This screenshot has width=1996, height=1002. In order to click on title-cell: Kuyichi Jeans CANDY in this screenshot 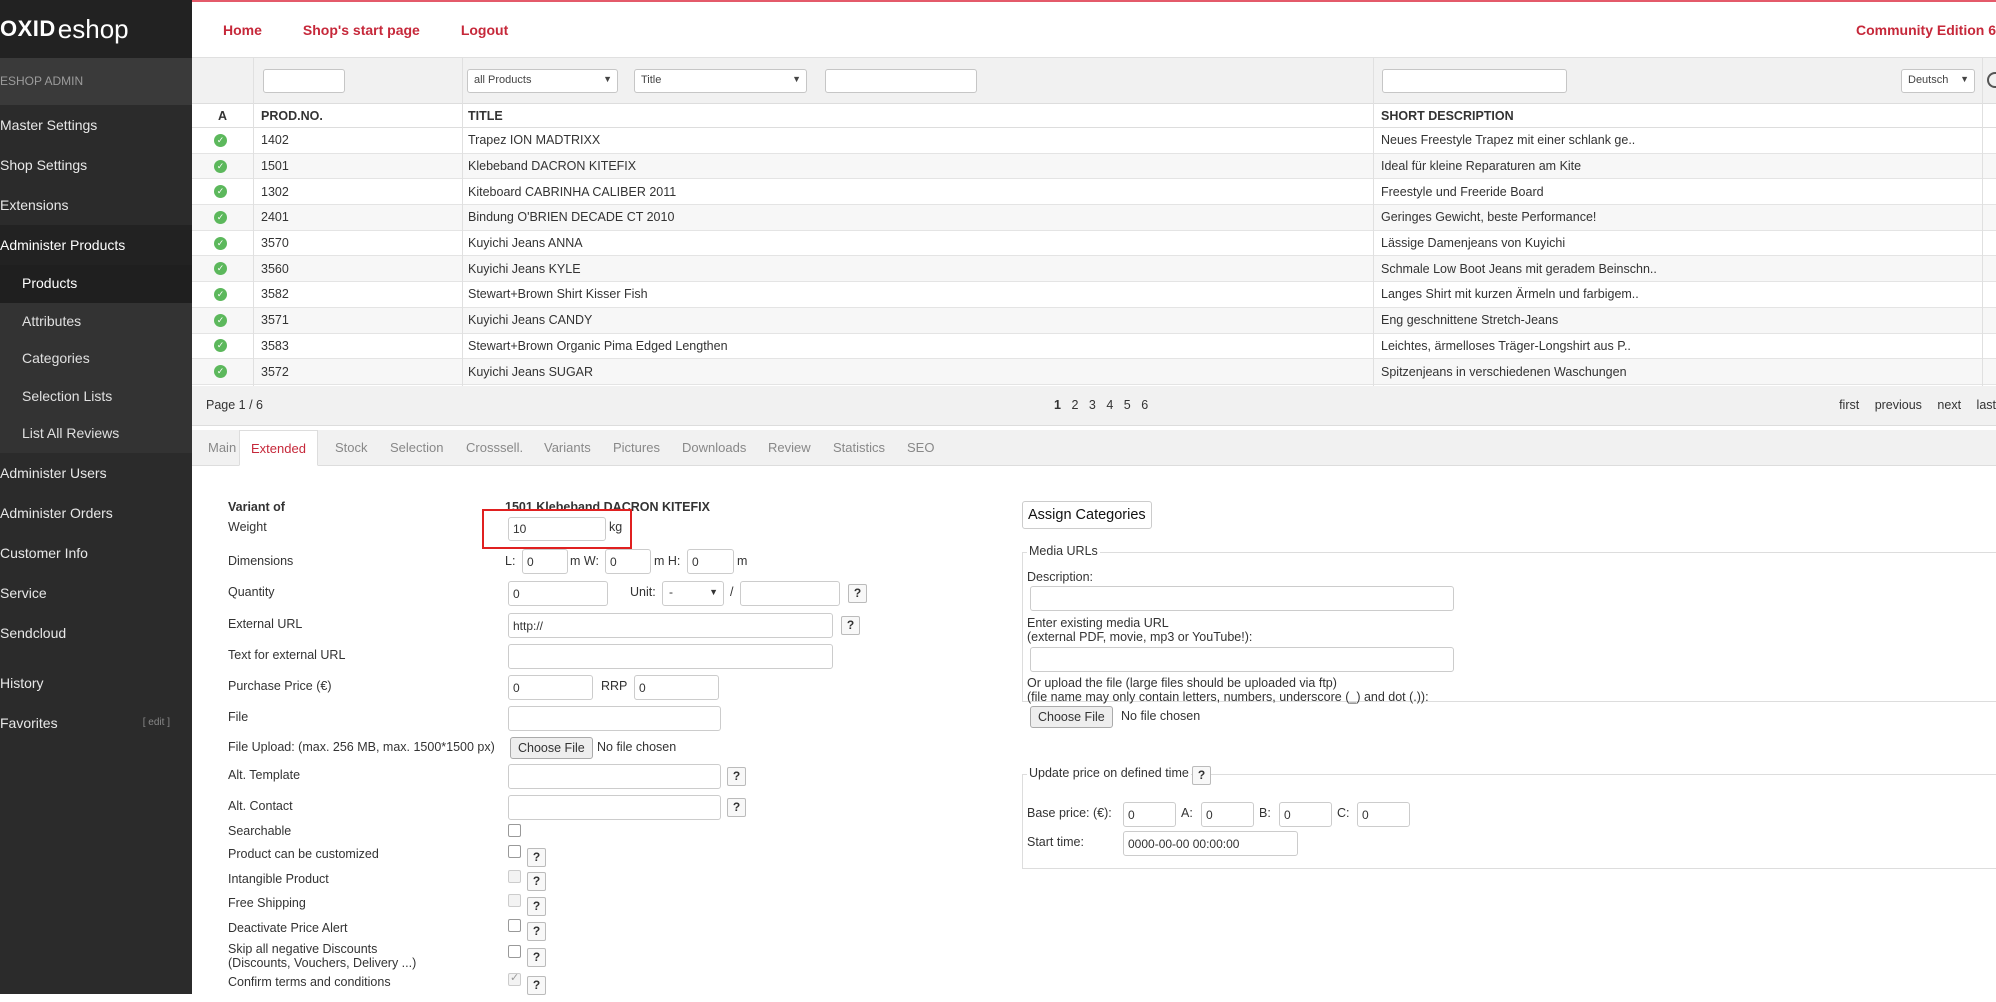, I will do `click(530, 320)`.